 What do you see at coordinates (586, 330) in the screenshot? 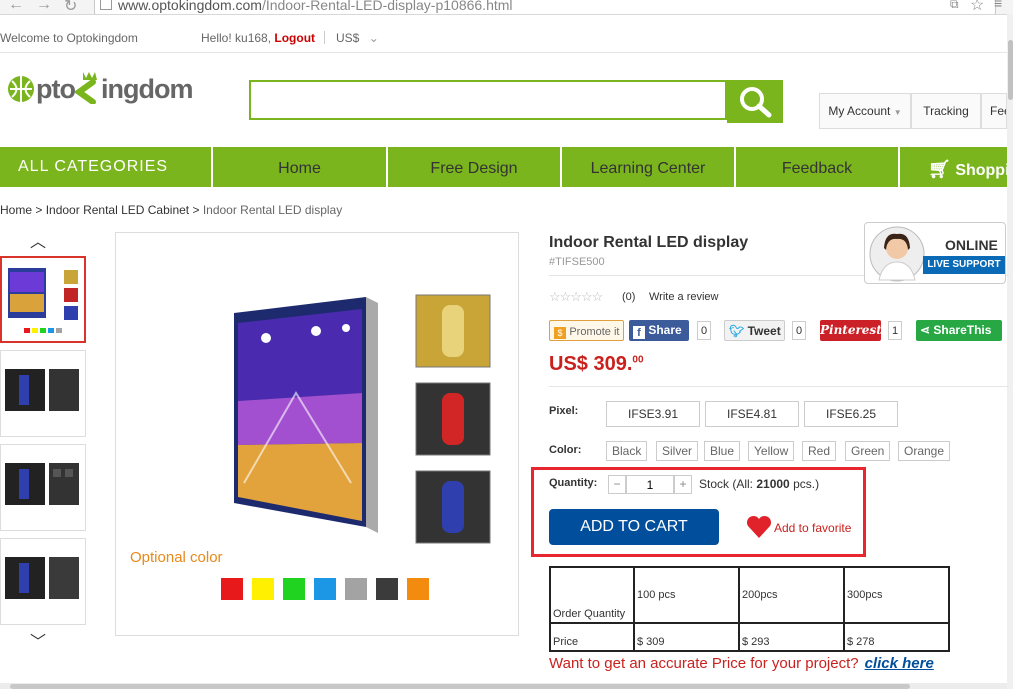
I see `promote-button: $ Promote it` at bounding box center [586, 330].